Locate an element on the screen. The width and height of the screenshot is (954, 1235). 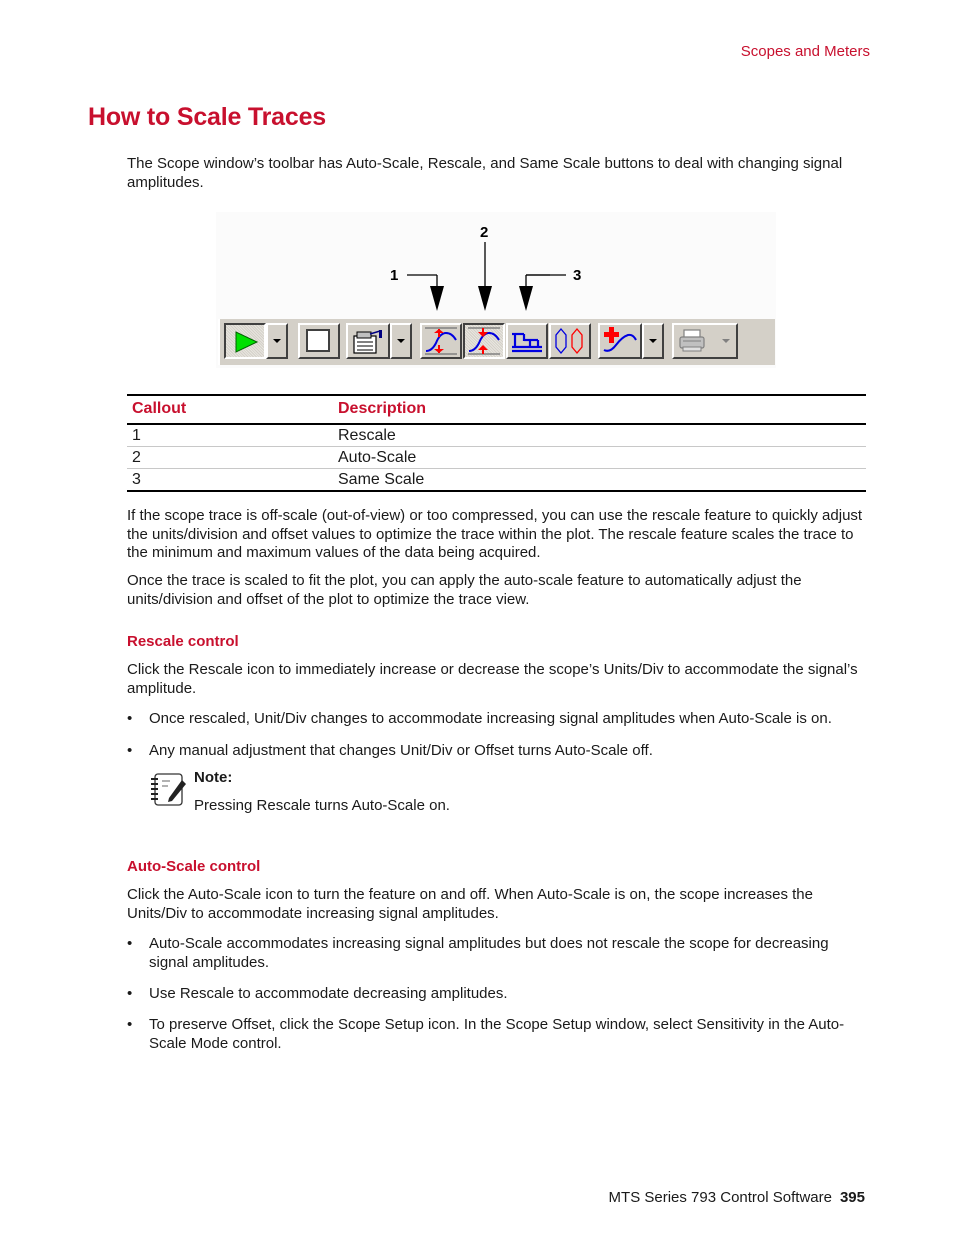
table-bottom-rule is located at coordinates (496, 491).